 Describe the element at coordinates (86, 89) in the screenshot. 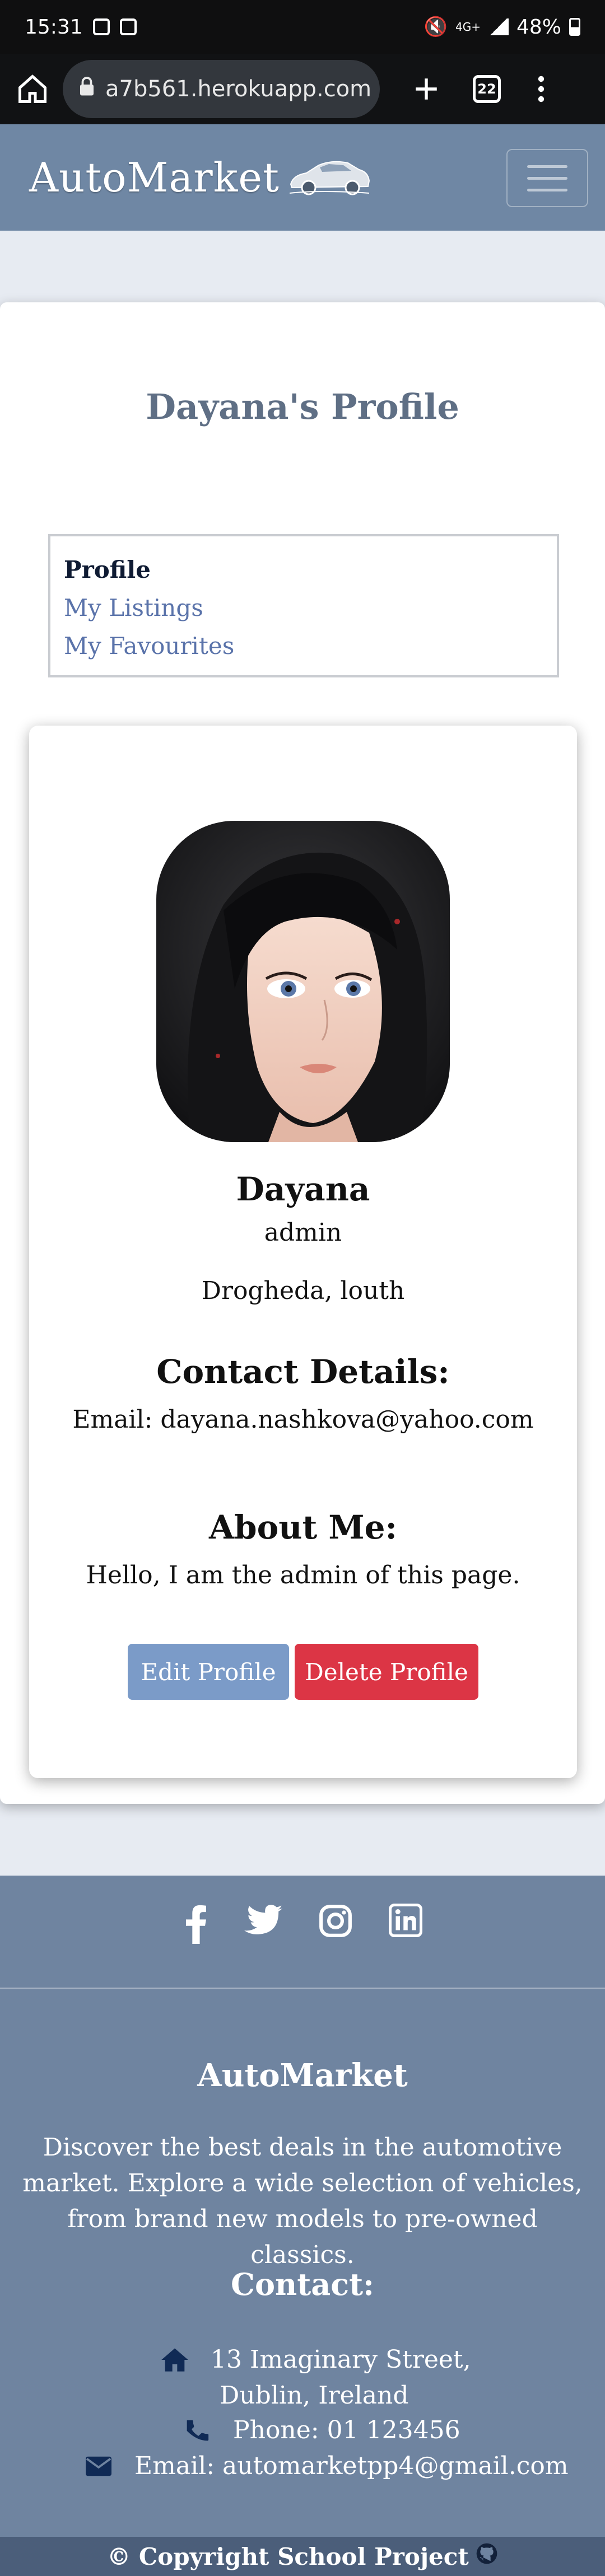

I see `lock-icon` at that location.